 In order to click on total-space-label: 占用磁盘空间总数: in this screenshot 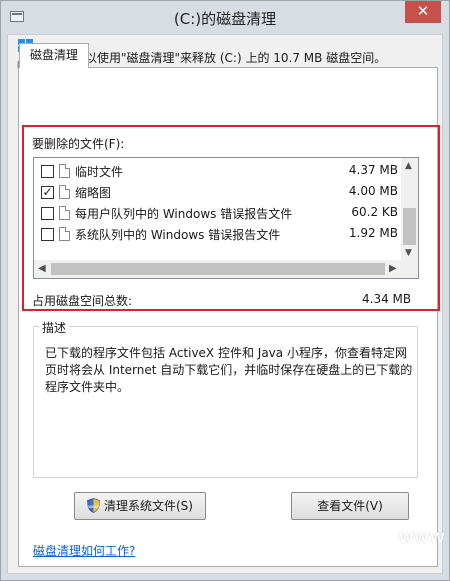, I will do `click(82, 301)`.